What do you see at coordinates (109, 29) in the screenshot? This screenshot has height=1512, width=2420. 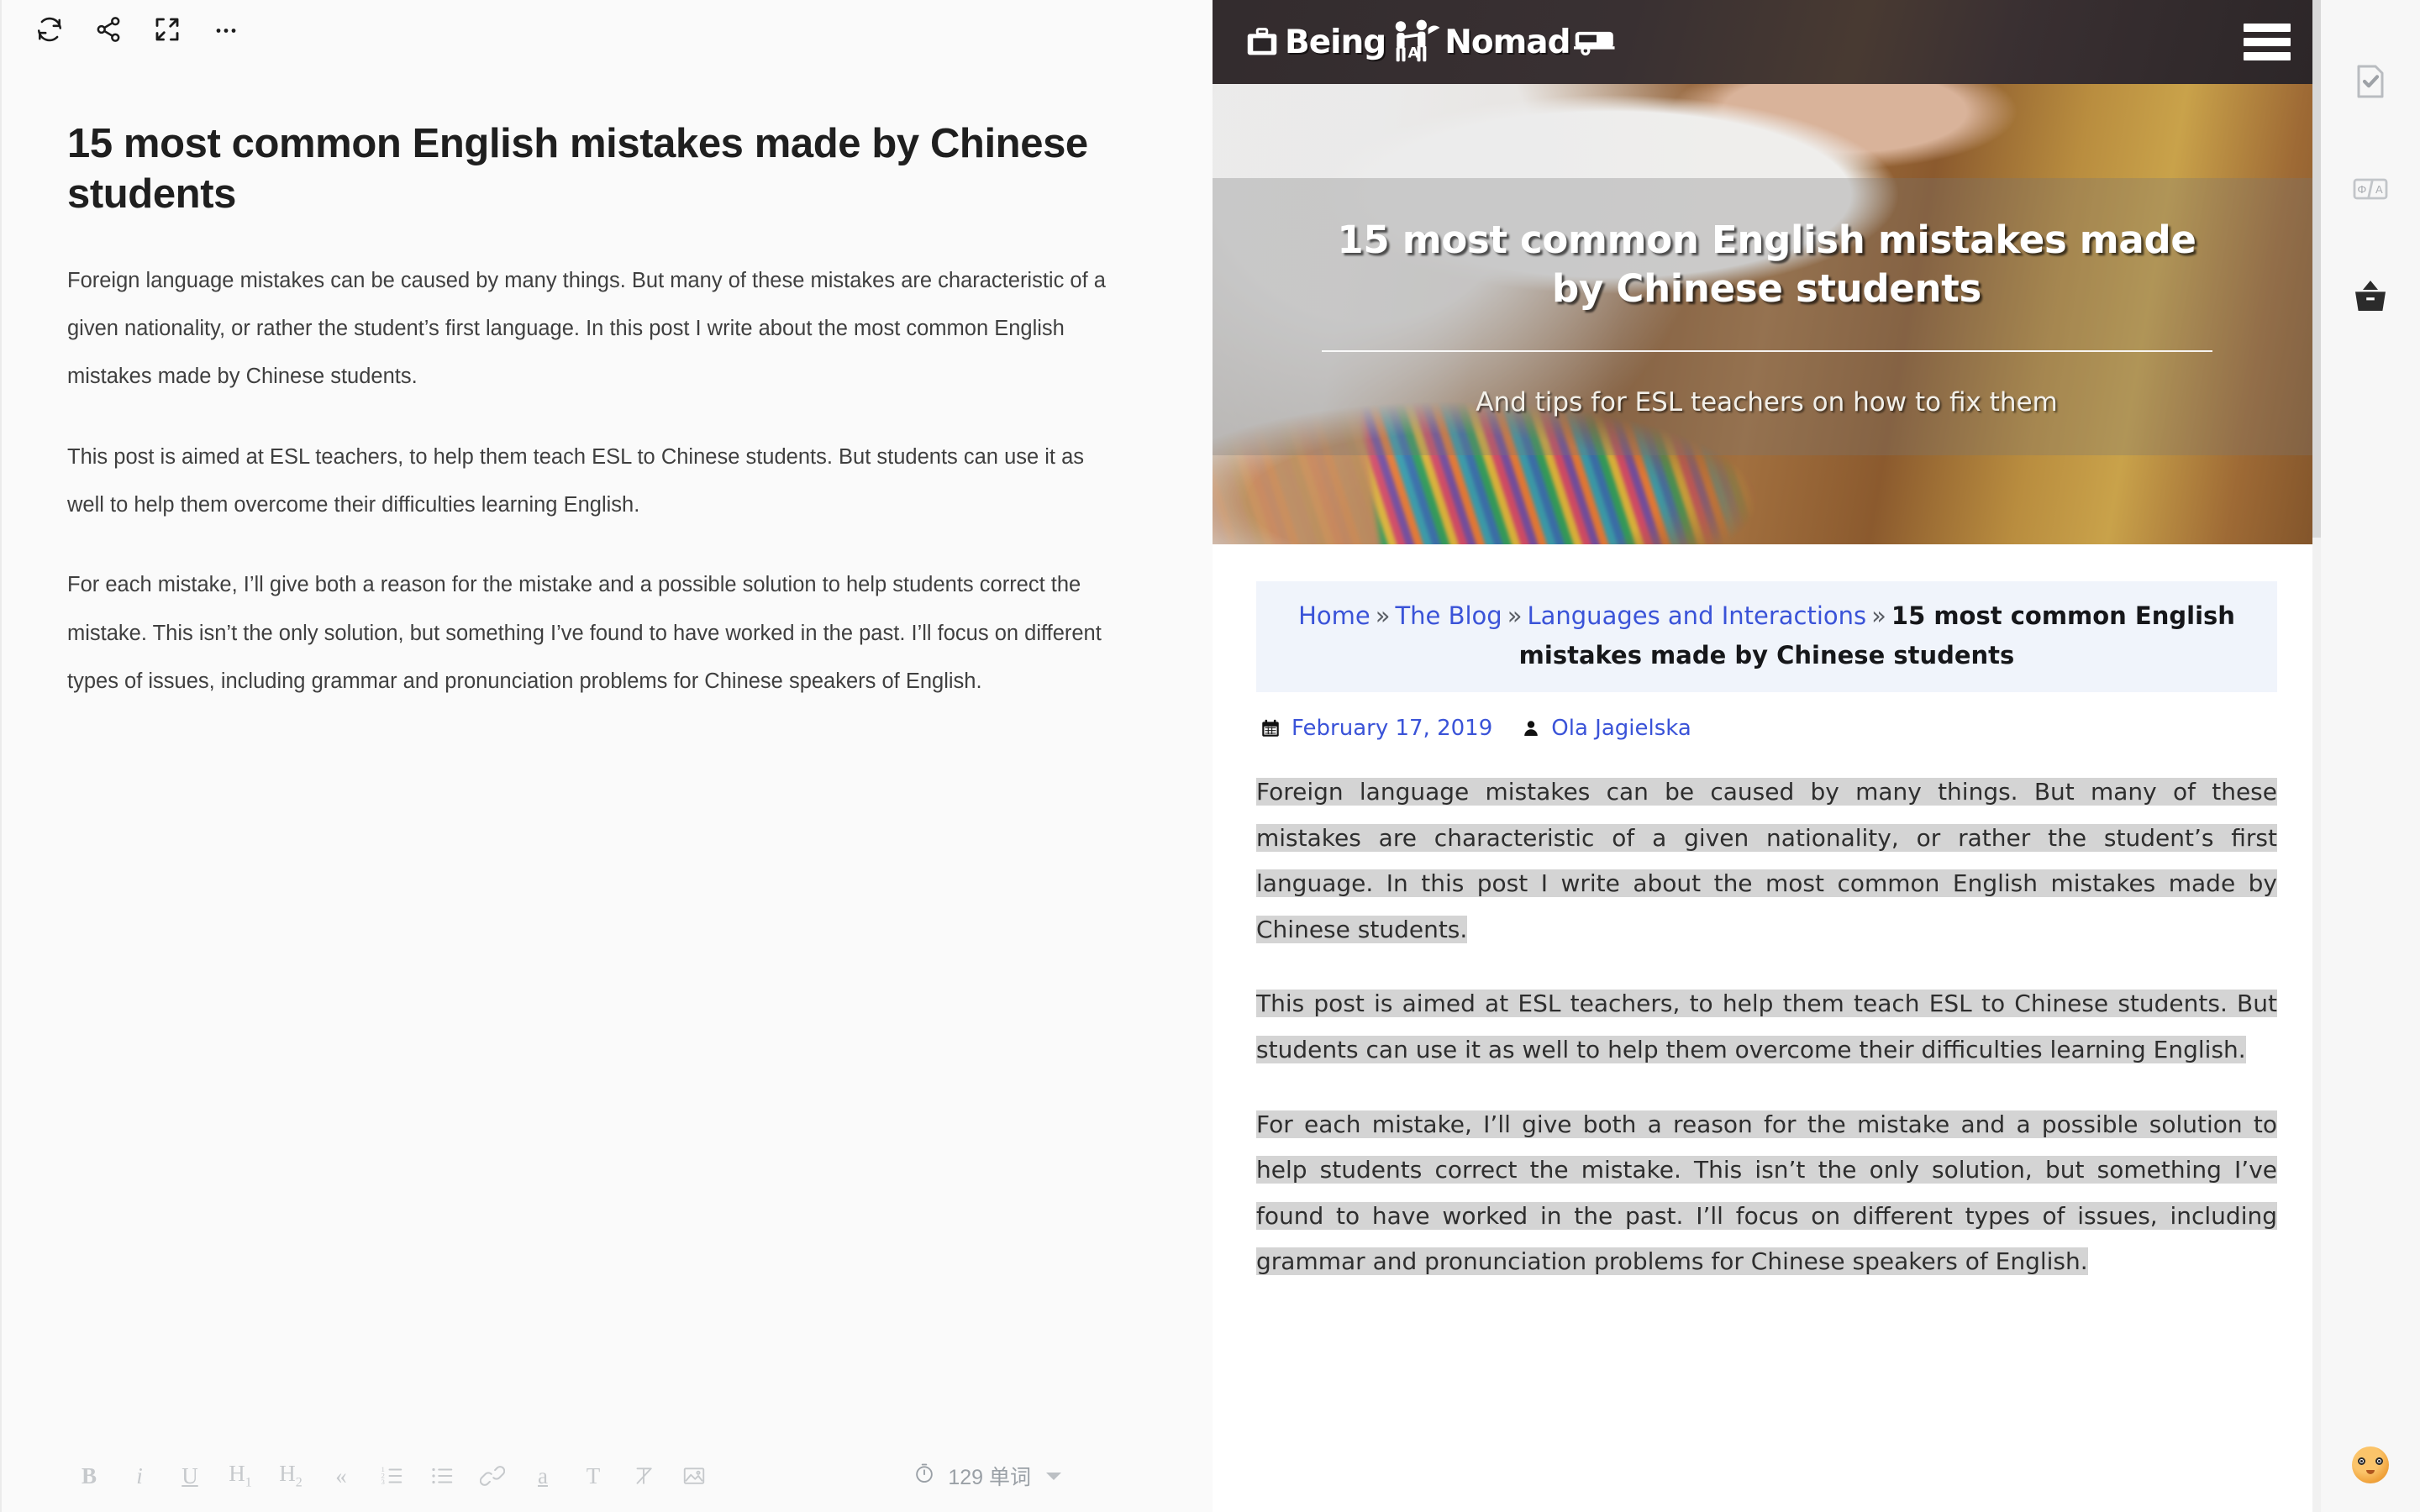 I see `share-icon` at bounding box center [109, 29].